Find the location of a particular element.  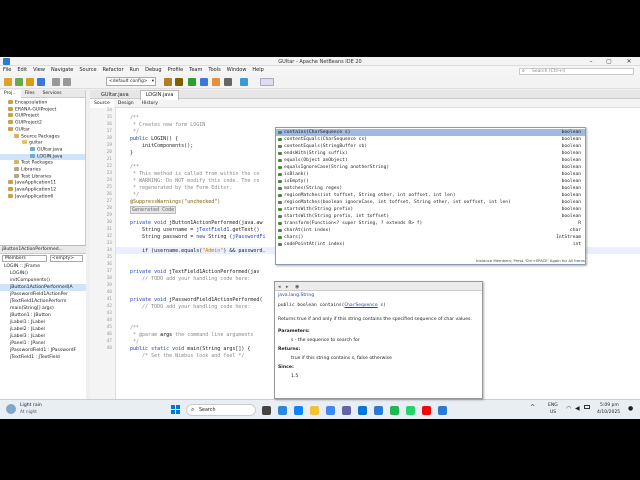

list-item: jTextField1 : JTextField is located at coordinates (43, 357).